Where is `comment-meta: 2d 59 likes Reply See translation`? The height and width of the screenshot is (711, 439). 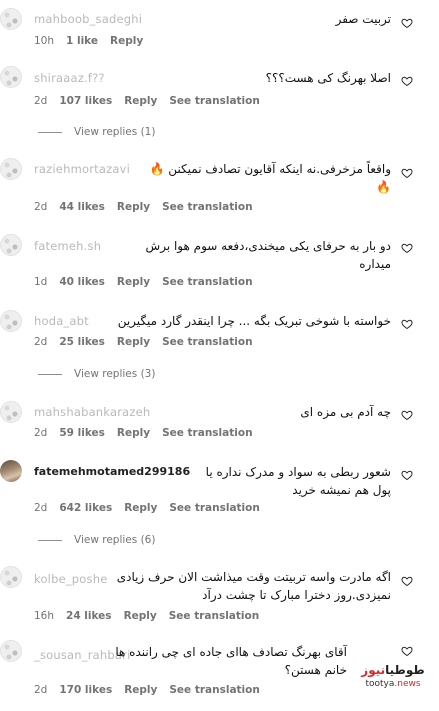 comment-meta: 2d 59 likes Reply See translation is located at coordinates (143, 433).